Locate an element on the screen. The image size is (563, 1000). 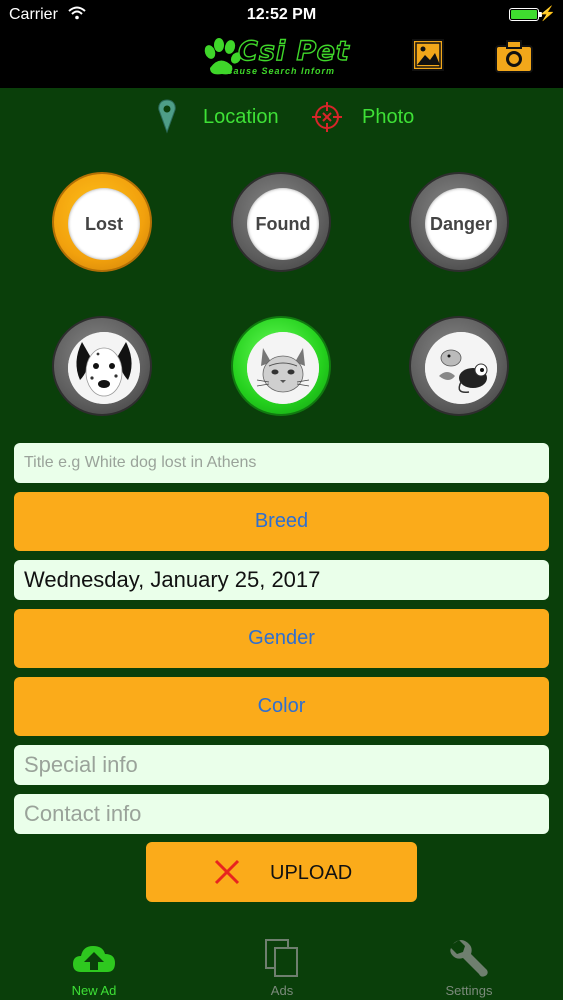
gender-button: Gender is located at coordinates (281, 638).